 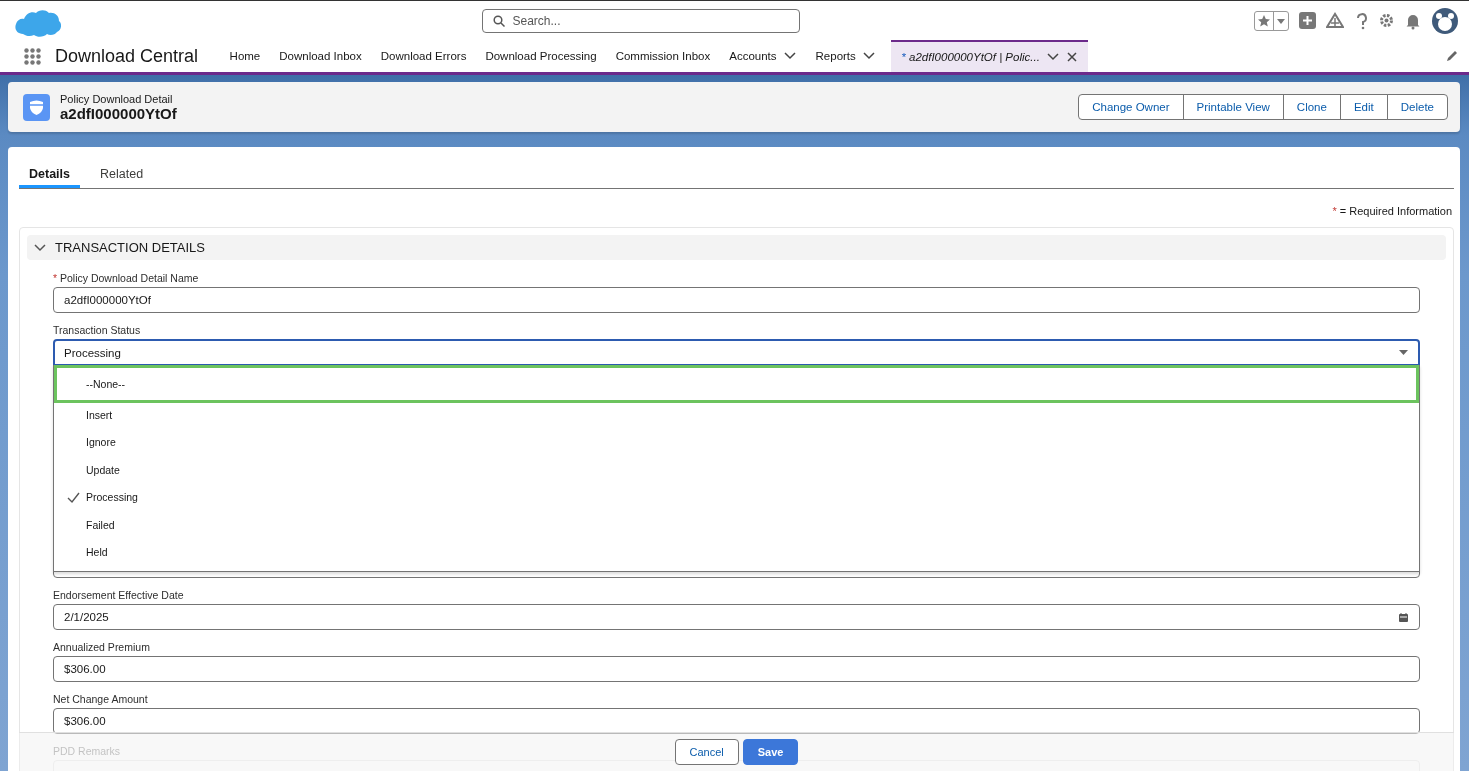 I want to click on cancel-button: Cancel, so click(x=706, y=752).